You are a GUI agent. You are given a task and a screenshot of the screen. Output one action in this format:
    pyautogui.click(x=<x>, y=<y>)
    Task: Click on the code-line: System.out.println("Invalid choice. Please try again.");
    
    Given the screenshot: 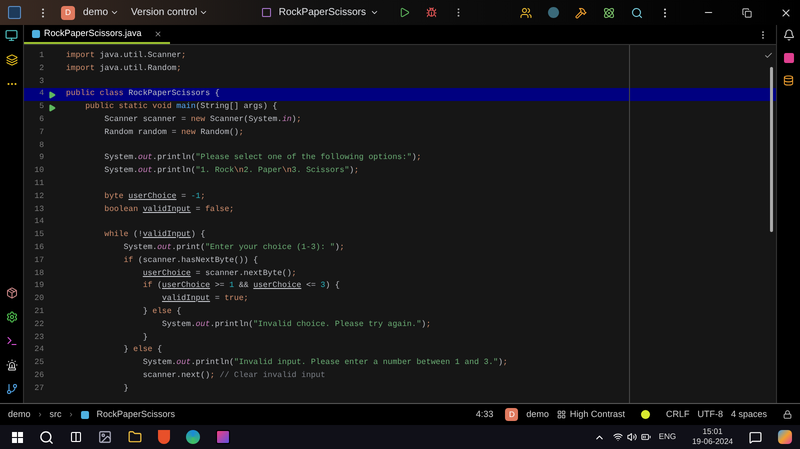 What is the action you would take?
    pyautogui.click(x=296, y=324)
    